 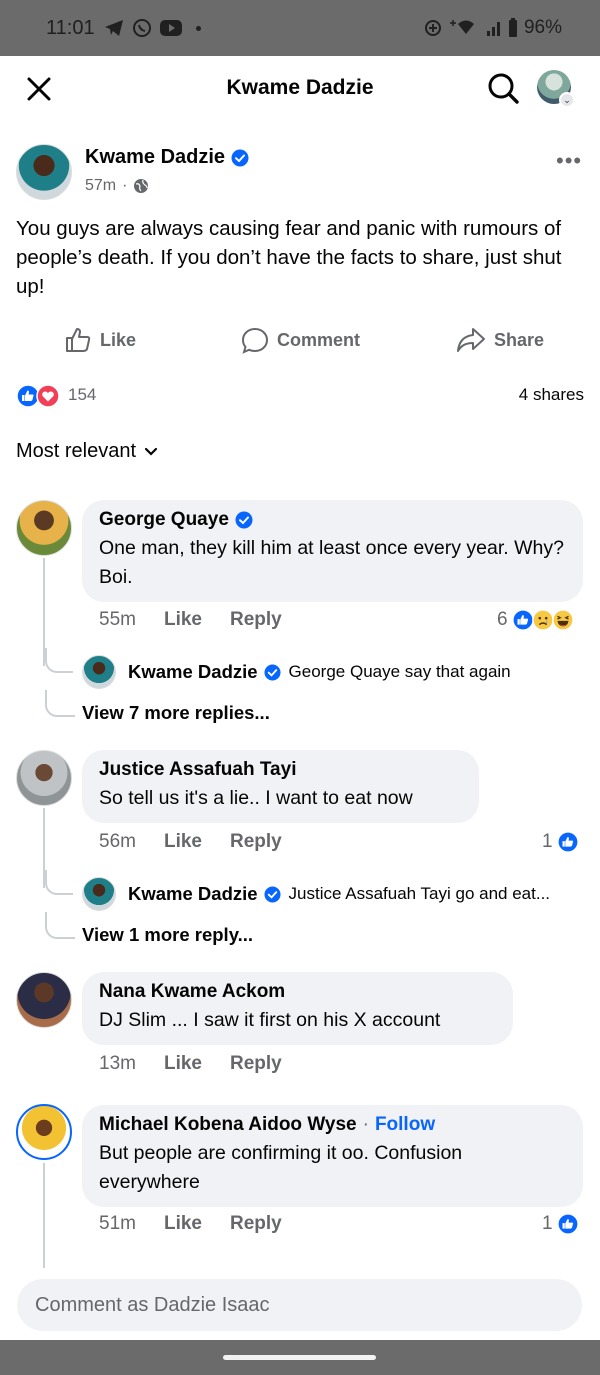 I want to click on app-header: Kwame Dadzie ⌄, so click(x=300, y=88).